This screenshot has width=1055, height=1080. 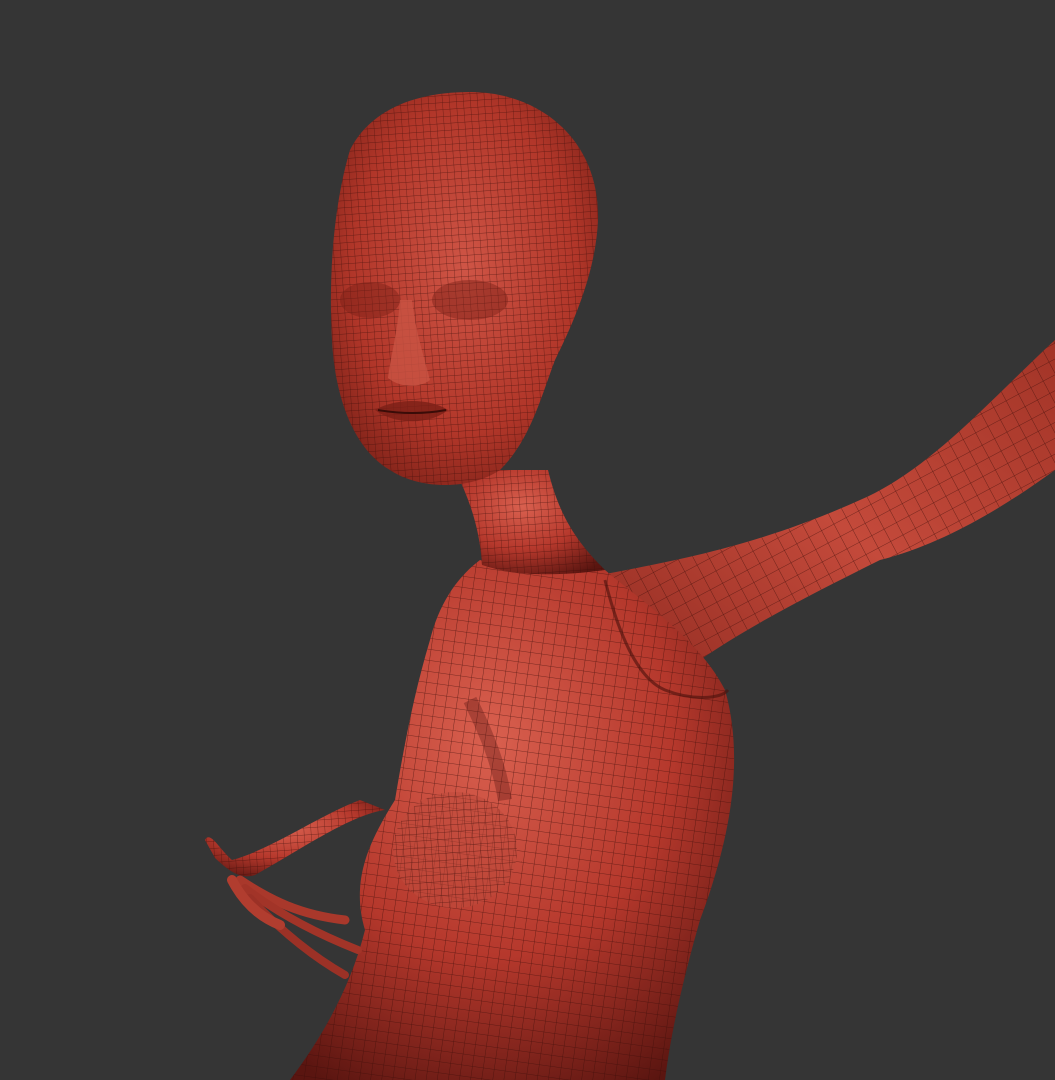 I want to click on right-eye-socket, so click(x=470, y=300).